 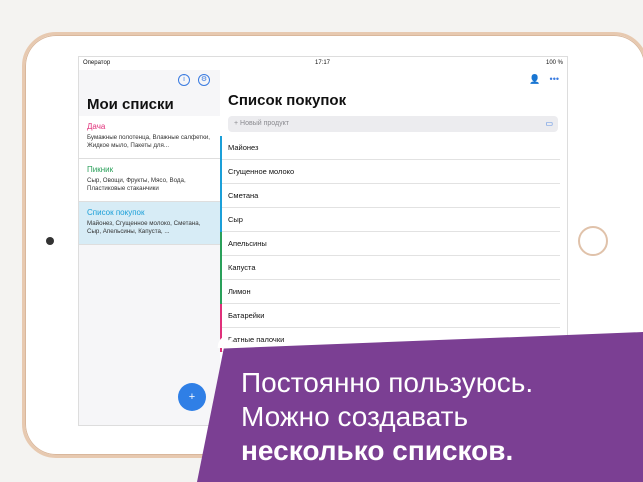 I want to click on share-user-icon: 👤, so click(x=534, y=79).